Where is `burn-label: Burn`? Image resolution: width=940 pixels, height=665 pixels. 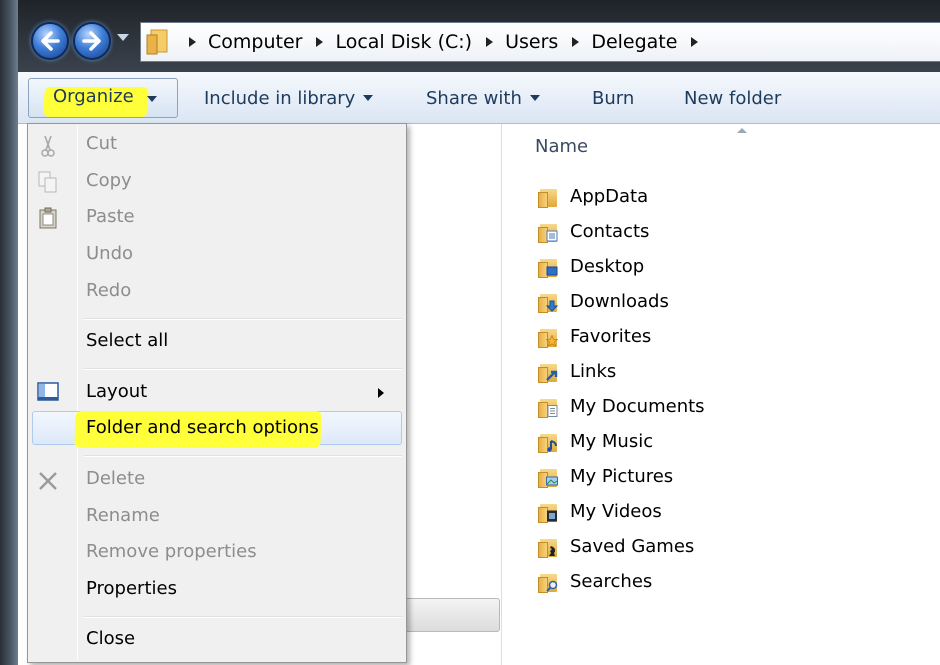
burn-label: Burn is located at coordinates (613, 98).